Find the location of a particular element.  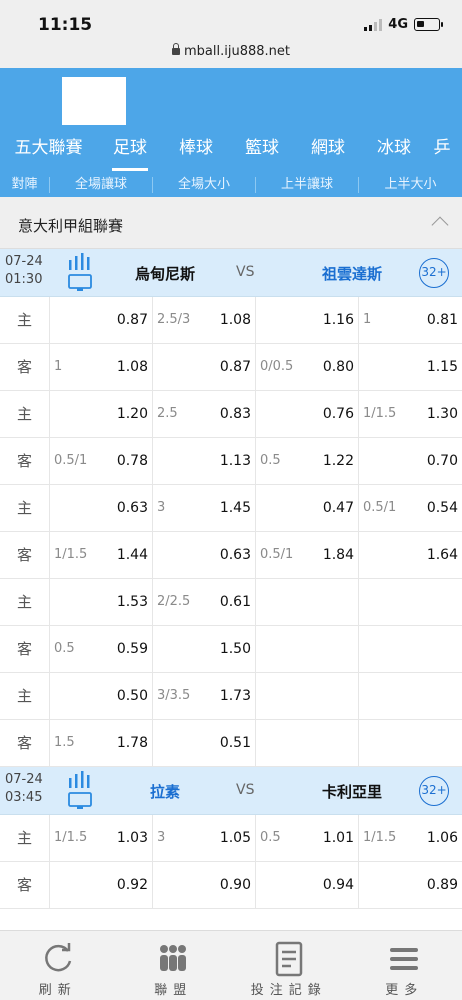

odds-cell: 1.5 1.78 is located at coordinates (101, 743).